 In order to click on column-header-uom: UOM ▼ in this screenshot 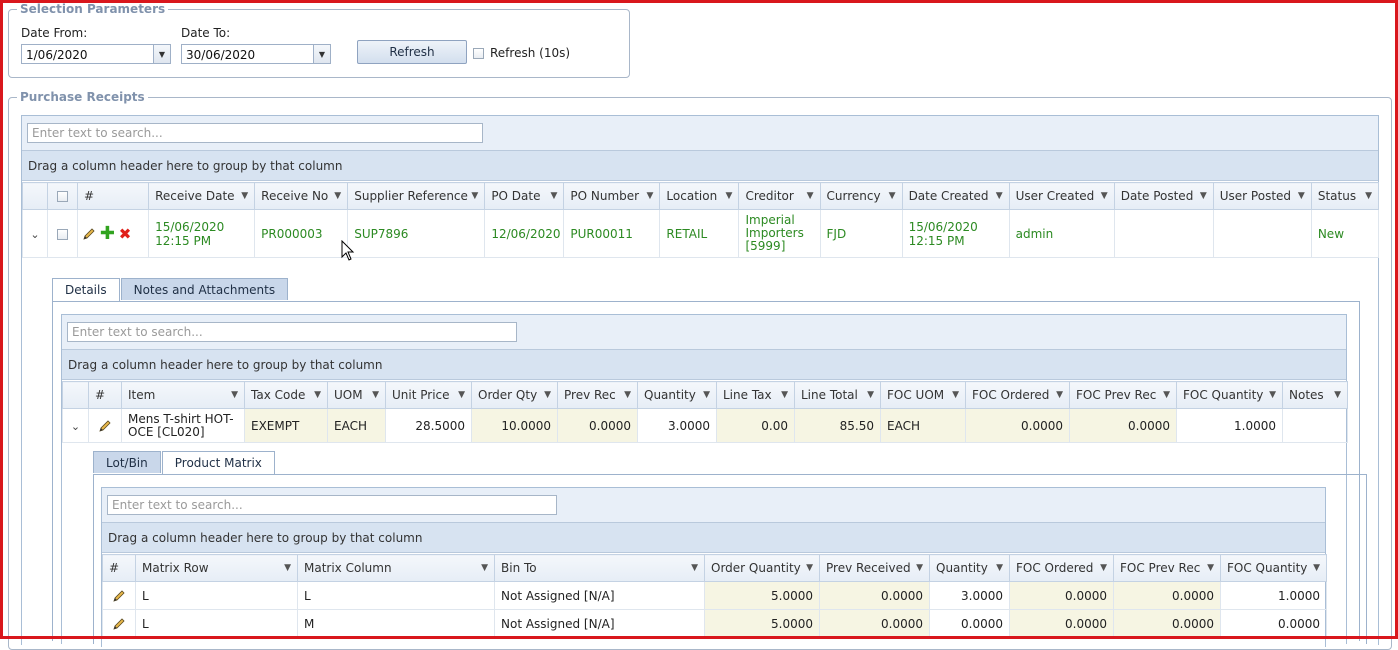, I will do `click(356, 395)`.